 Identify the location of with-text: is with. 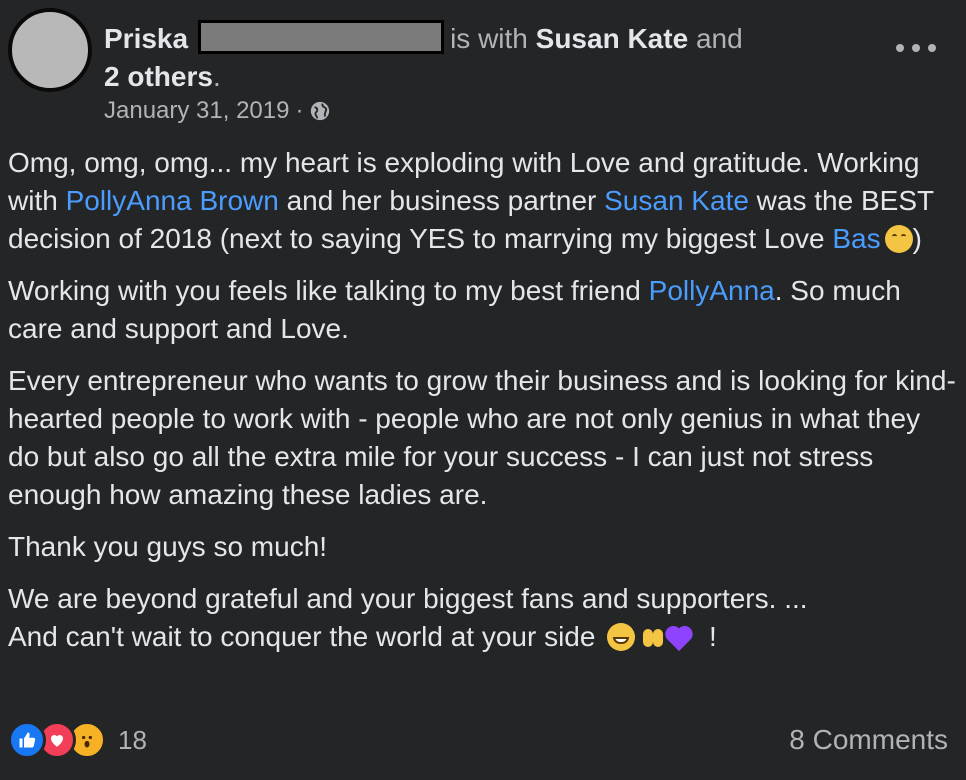
(489, 38).